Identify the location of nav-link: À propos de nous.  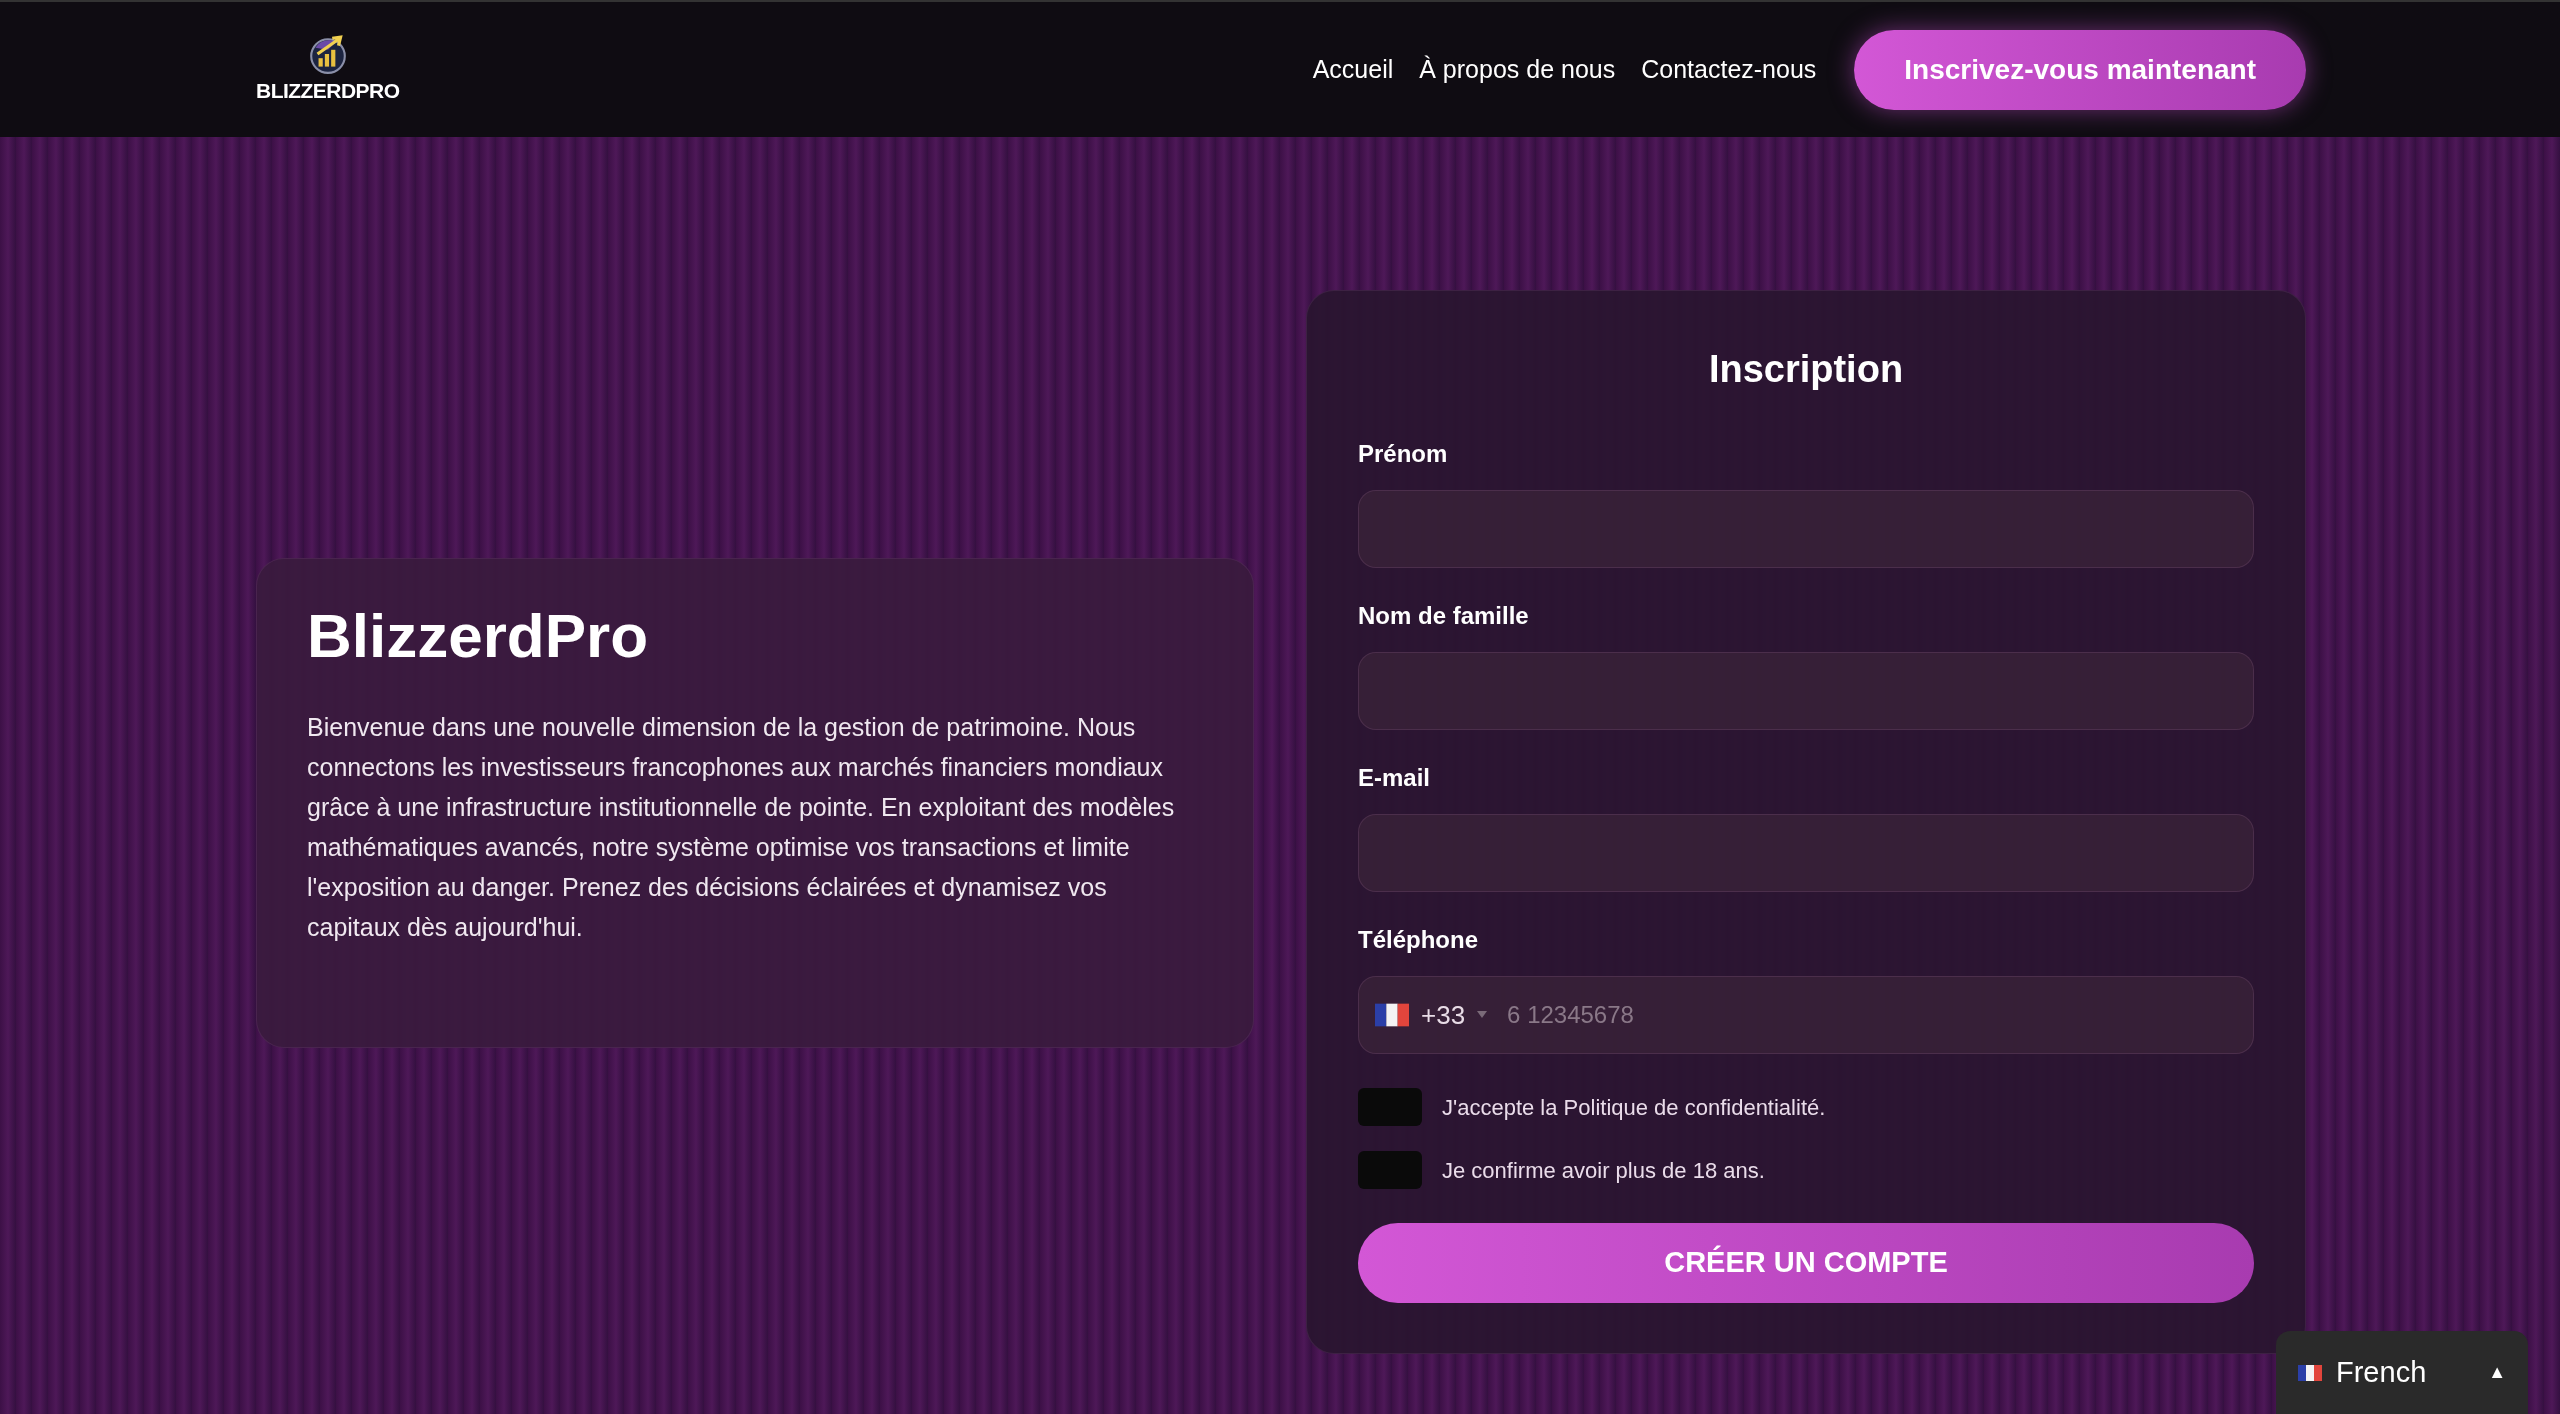
(1517, 69).